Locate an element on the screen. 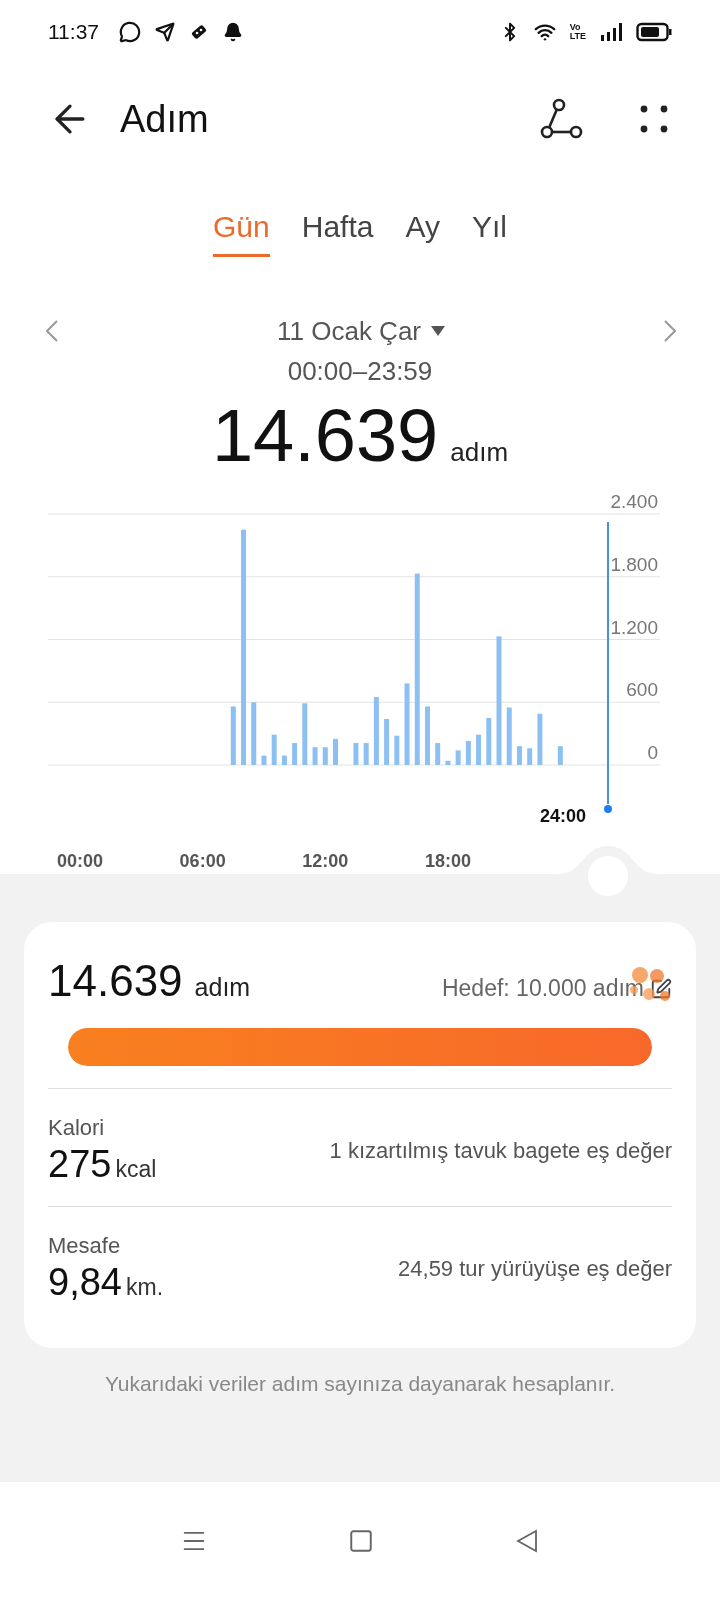 This screenshot has height=1600, width=720. metric-equivalent: 24,59 tur yürüyüşe eş değer is located at coordinates (535, 1269).